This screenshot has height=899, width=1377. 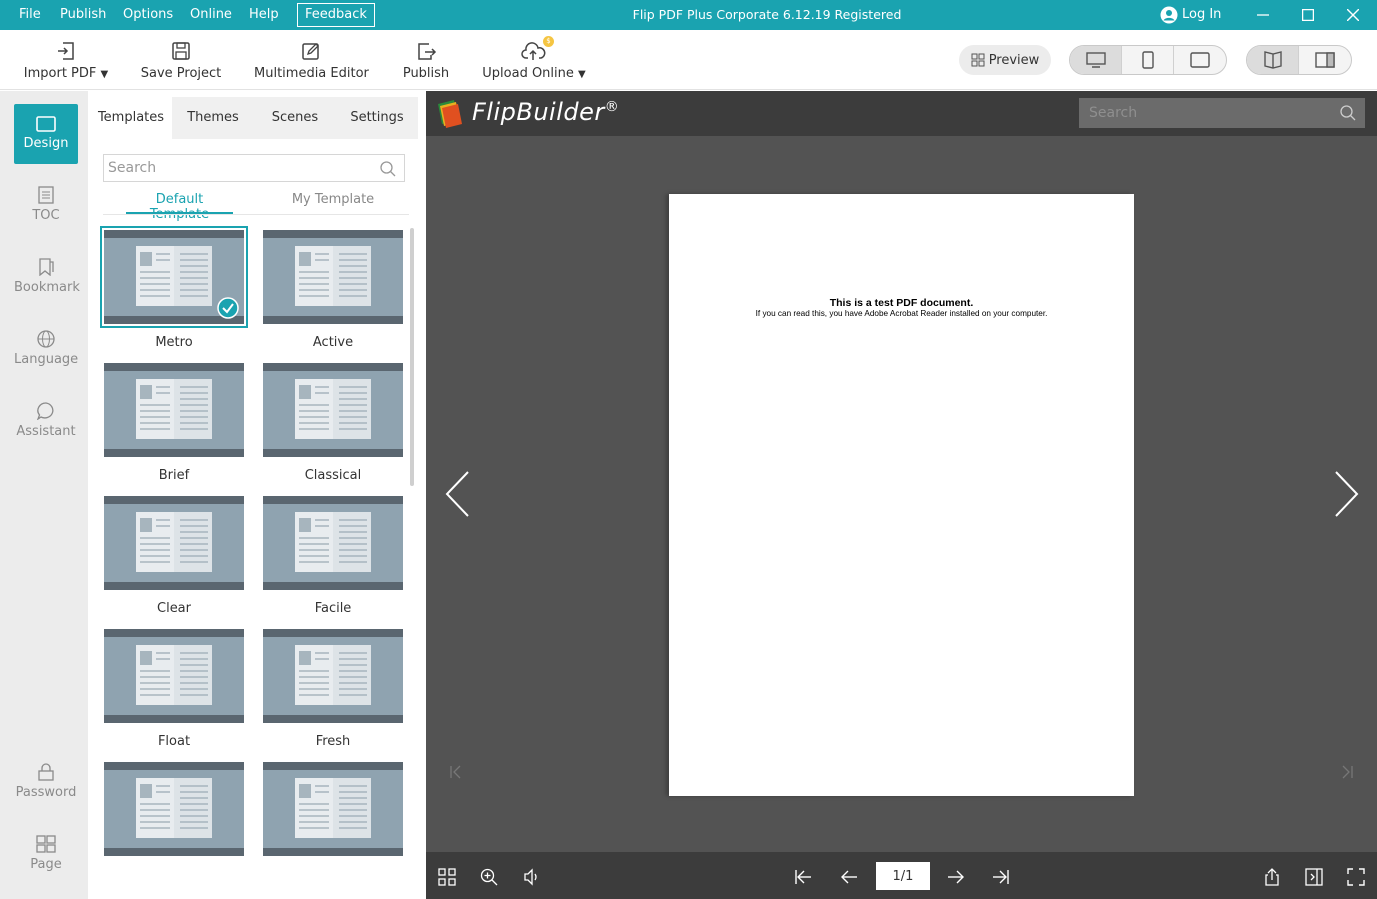 I want to click on single-page-icon, so click(x=1325, y=60).